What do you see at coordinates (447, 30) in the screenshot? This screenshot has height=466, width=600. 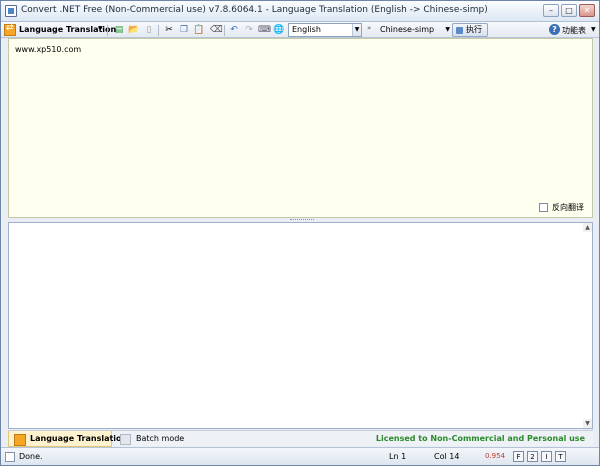 I see `target-language-chevron-down-icon: ▼` at bounding box center [447, 30].